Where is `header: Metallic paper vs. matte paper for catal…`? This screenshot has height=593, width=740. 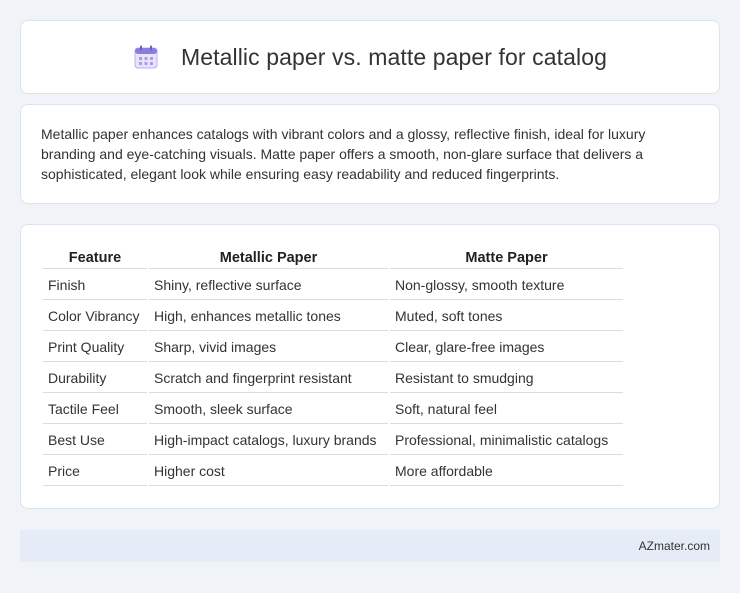
header: Metallic paper vs. matte paper for catal… is located at coordinates (370, 57).